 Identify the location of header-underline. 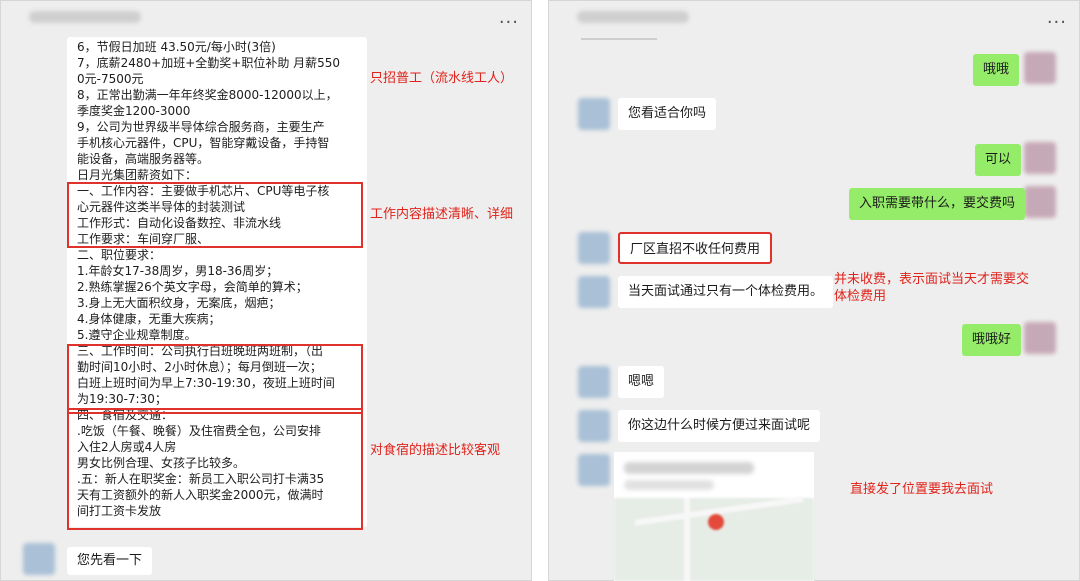
(619, 39).